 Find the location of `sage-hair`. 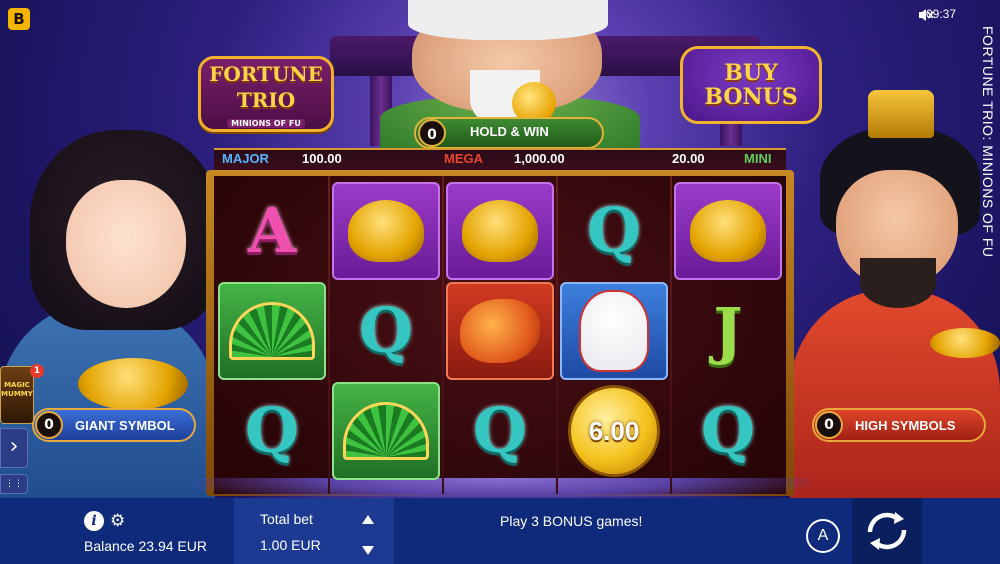

sage-hair is located at coordinates (508, 20).